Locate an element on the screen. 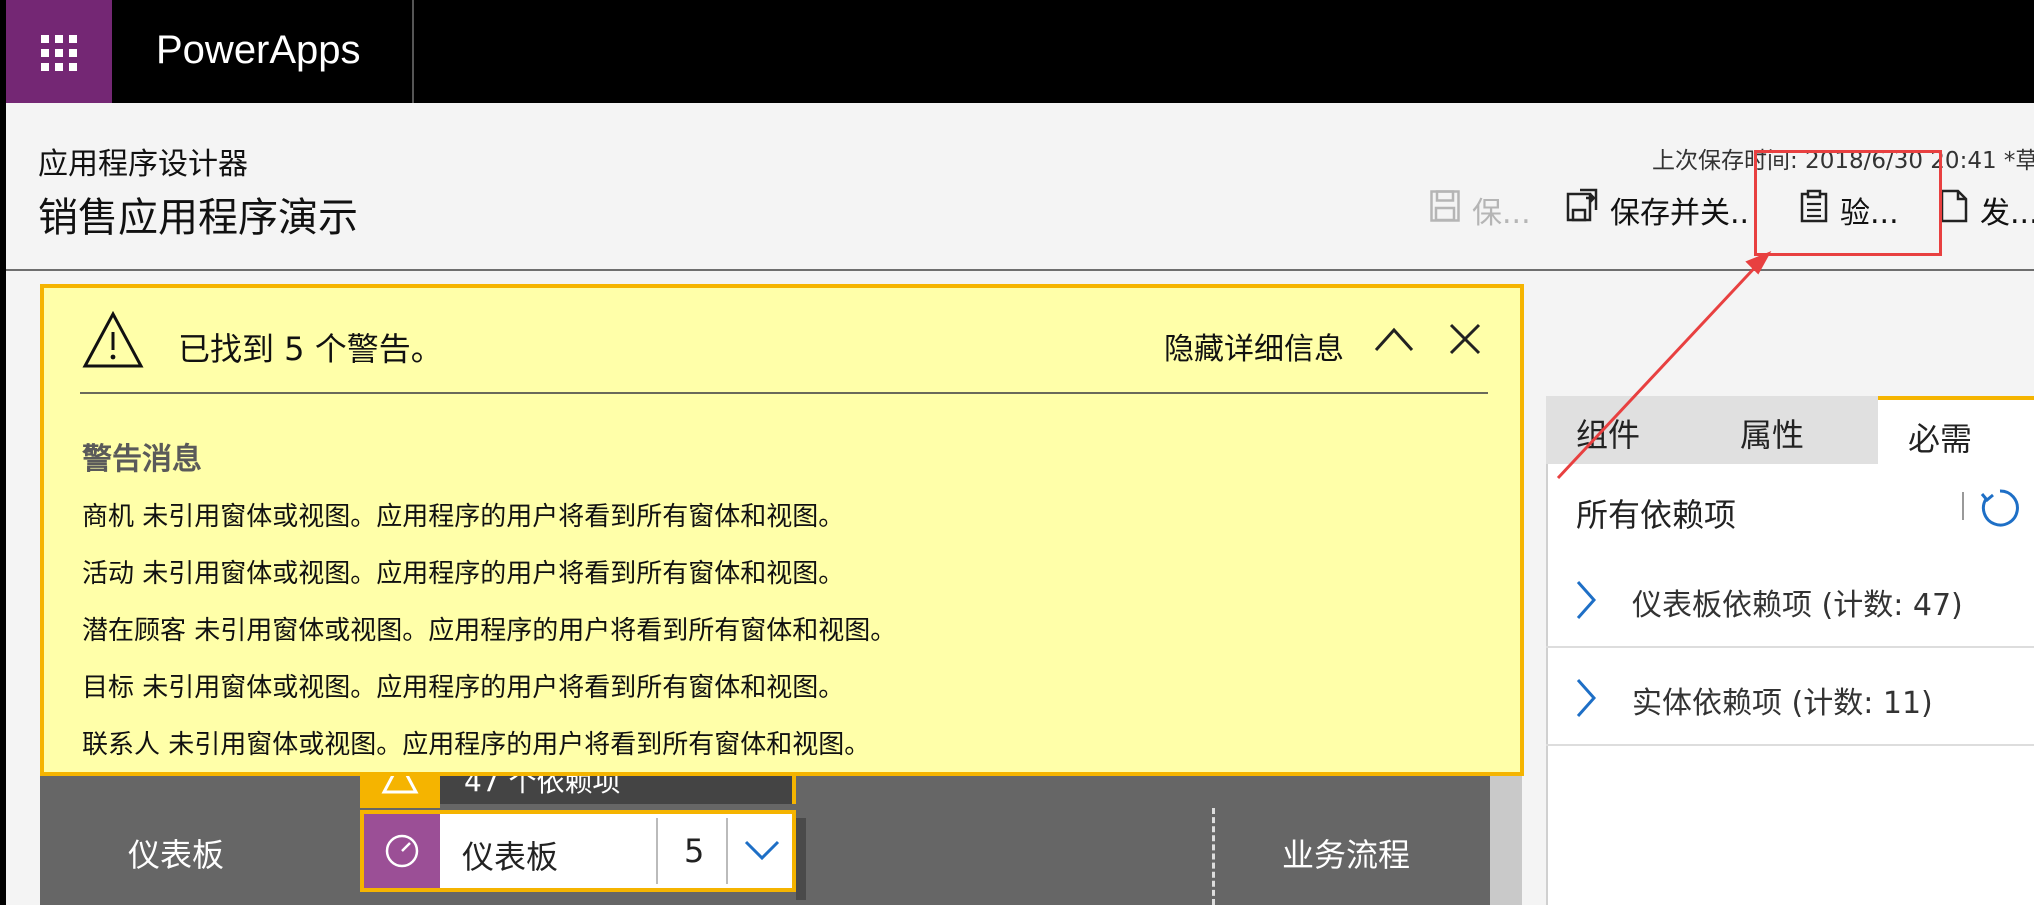 Image resolution: width=2034 pixels, height=905 pixels. warning-message: 商机 未引用窗体或视图。应用程序的用户将看到所有窗体和视图。 is located at coordinates (463, 517).